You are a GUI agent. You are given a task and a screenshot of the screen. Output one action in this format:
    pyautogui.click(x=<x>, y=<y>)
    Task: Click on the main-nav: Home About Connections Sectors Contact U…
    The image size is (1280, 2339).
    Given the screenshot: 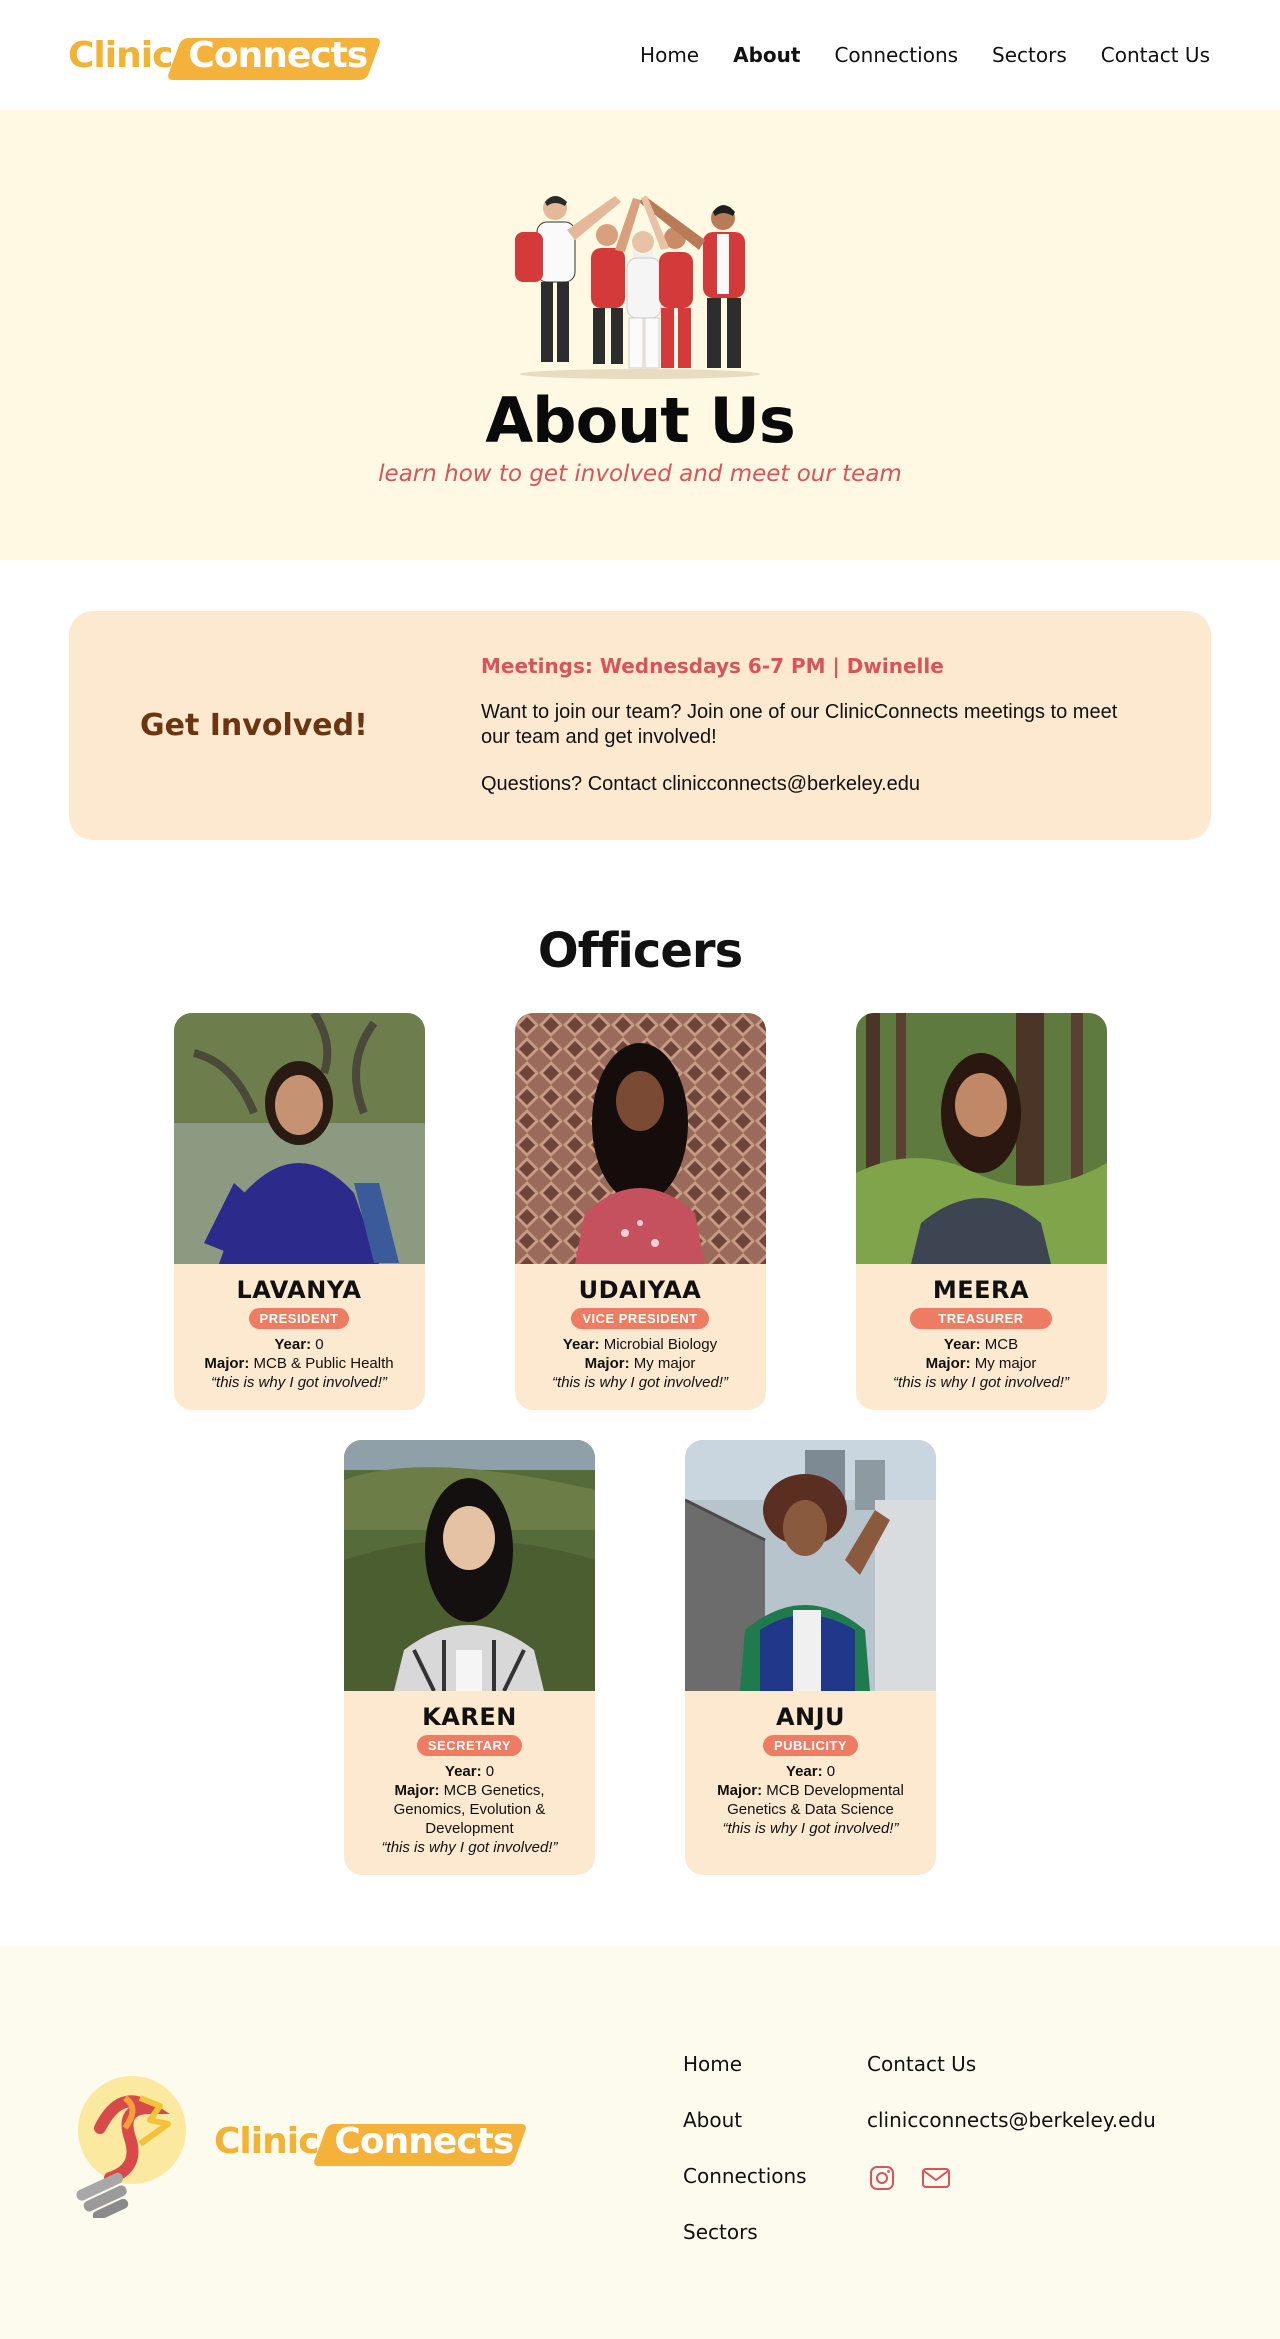 What is the action you would take?
    pyautogui.click(x=925, y=55)
    